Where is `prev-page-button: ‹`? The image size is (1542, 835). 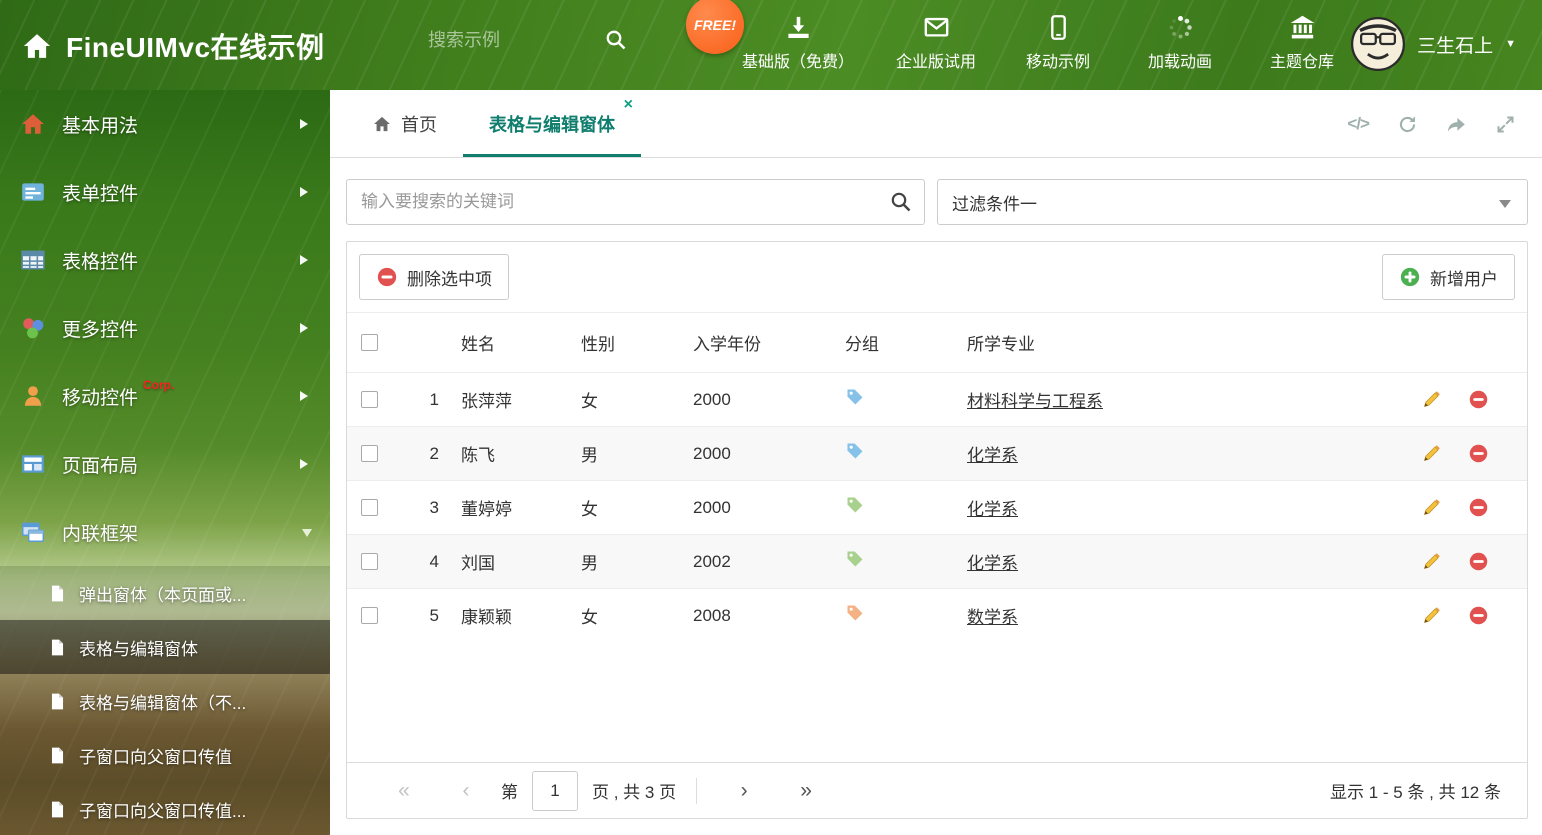 prev-page-button: ‹ is located at coordinates (466, 791).